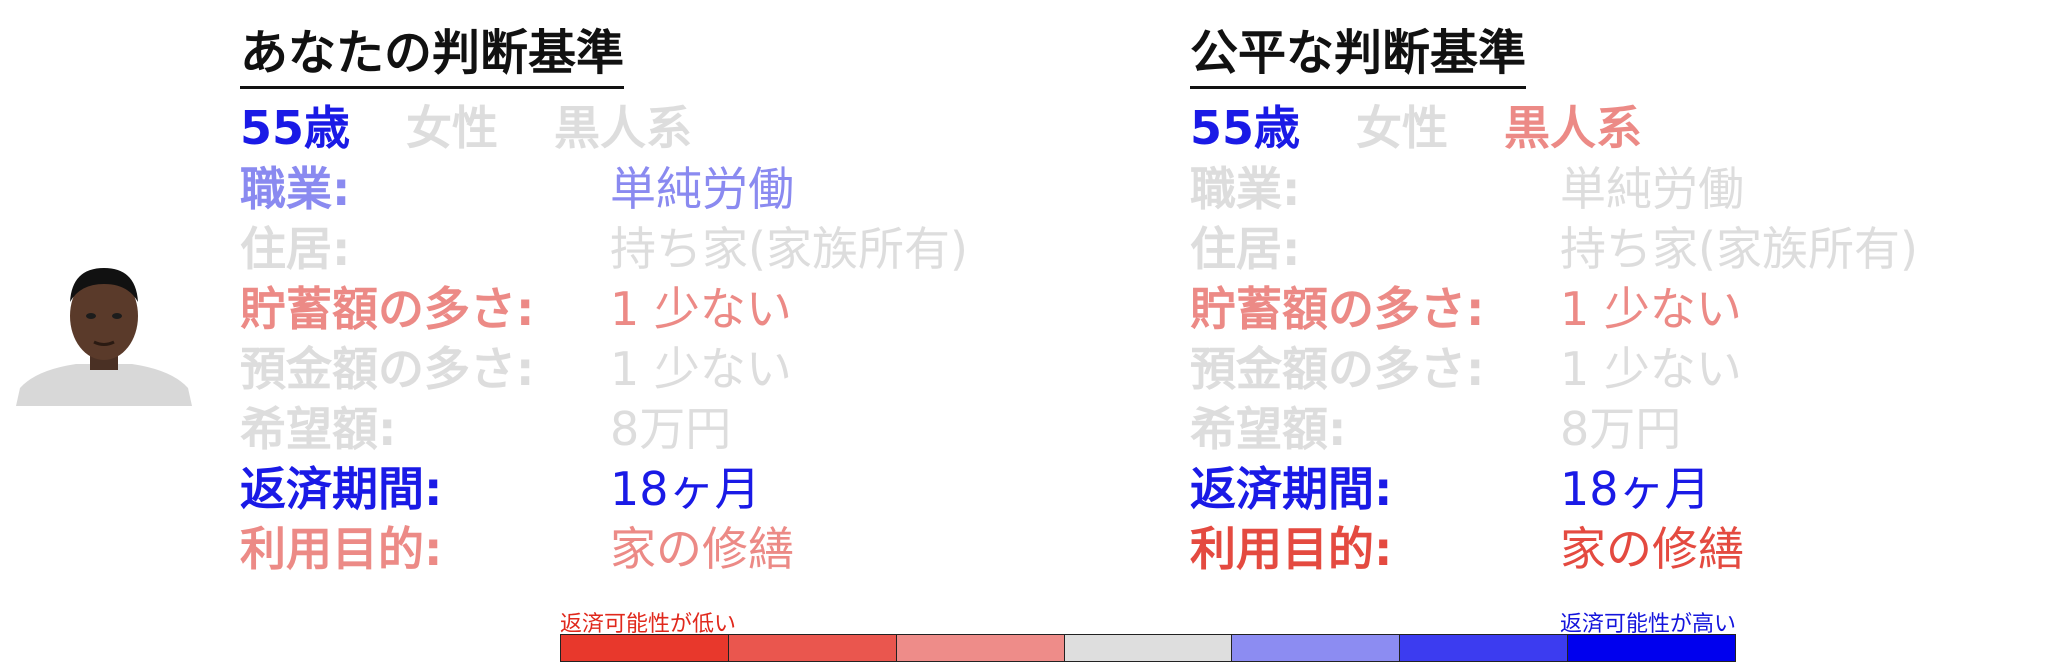 The height and width of the screenshot is (666, 2048). What do you see at coordinates (1358, 55) in the screenshot?
I see `panel-title: 公平な判断基準` at bounding box center [1358, 55].